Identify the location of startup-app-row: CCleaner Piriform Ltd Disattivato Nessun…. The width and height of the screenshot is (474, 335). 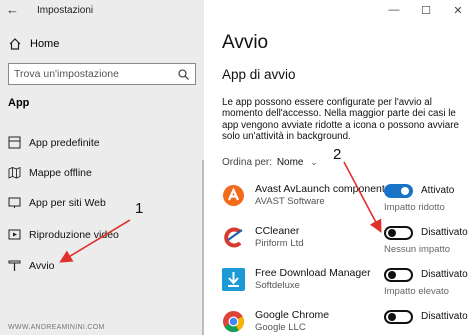
(348, 241).